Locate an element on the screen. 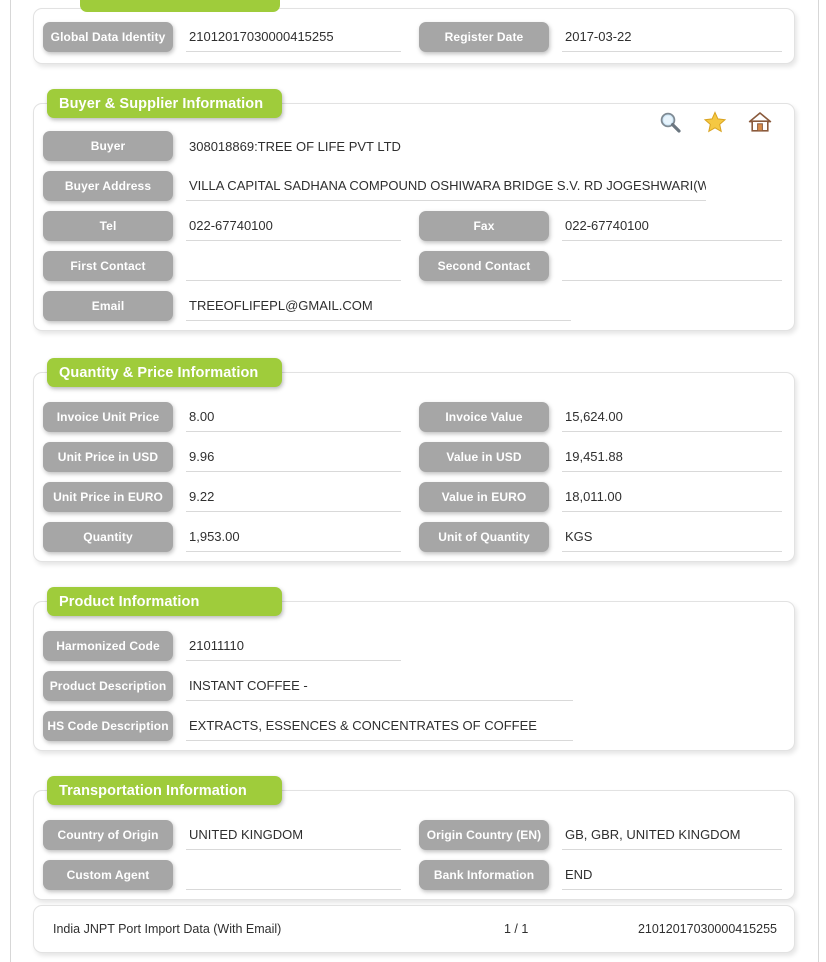 The height and width of the screenshot is (962, 826). row-harmonized-code: Harmonized Code 21011110 is located at coordinates (414, 646).